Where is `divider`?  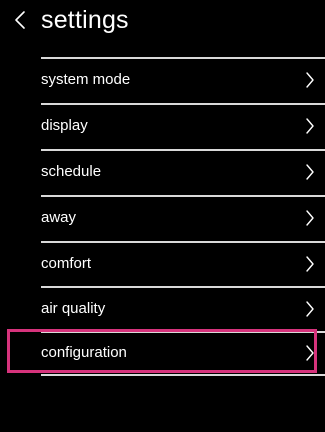 divider is located at coordinates (183, 375).